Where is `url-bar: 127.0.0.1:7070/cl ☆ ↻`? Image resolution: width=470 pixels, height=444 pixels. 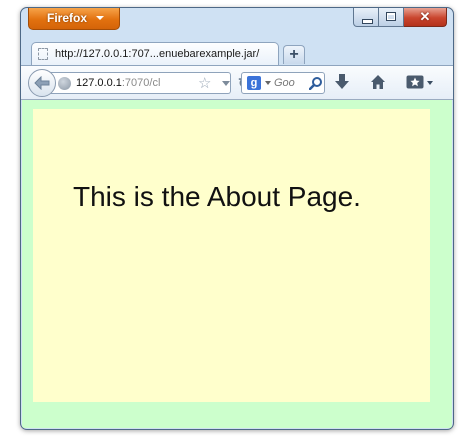
url-bar: 127.0.0.1:7070/cl ☆ ↻ is located at coordinates (150, 83).